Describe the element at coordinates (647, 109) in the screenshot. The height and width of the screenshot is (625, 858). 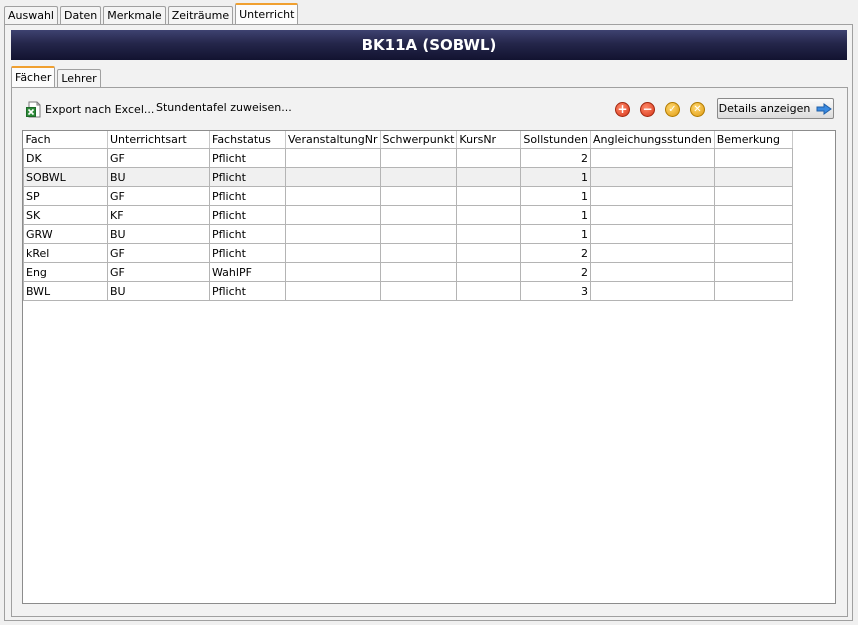
I see `remove-icon: −` at that location.